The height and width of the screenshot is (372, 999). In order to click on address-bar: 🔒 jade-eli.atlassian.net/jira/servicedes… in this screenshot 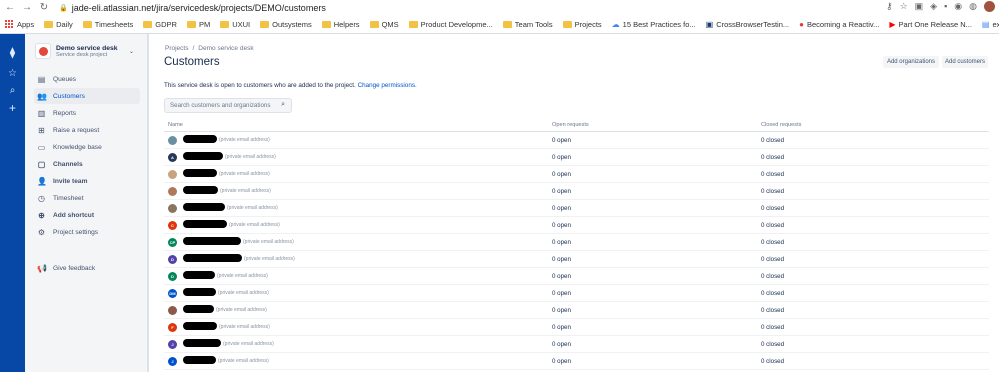, I will do `click(192, 8)`.